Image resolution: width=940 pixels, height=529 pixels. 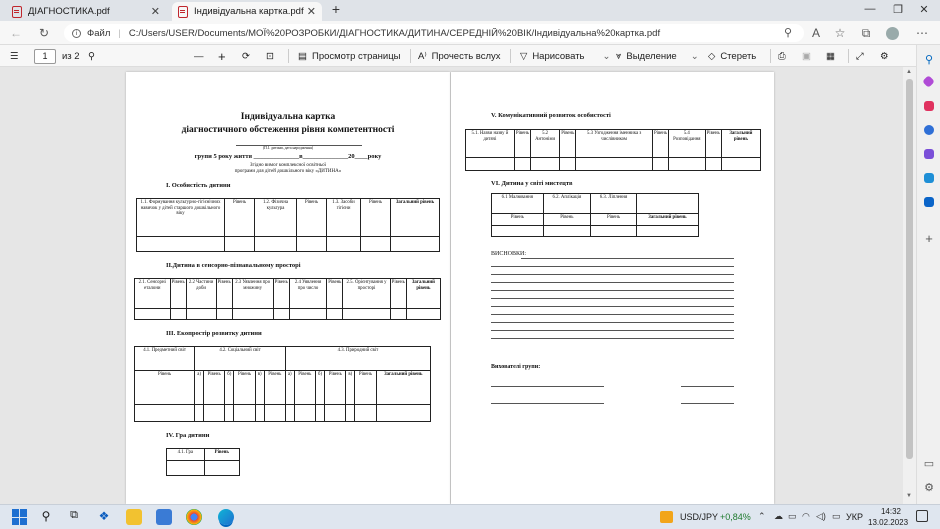 What do you see at coordinates (99, 33) in the screenshot?
I see `protocol-label: Файл` at bounding box center [99, 33].